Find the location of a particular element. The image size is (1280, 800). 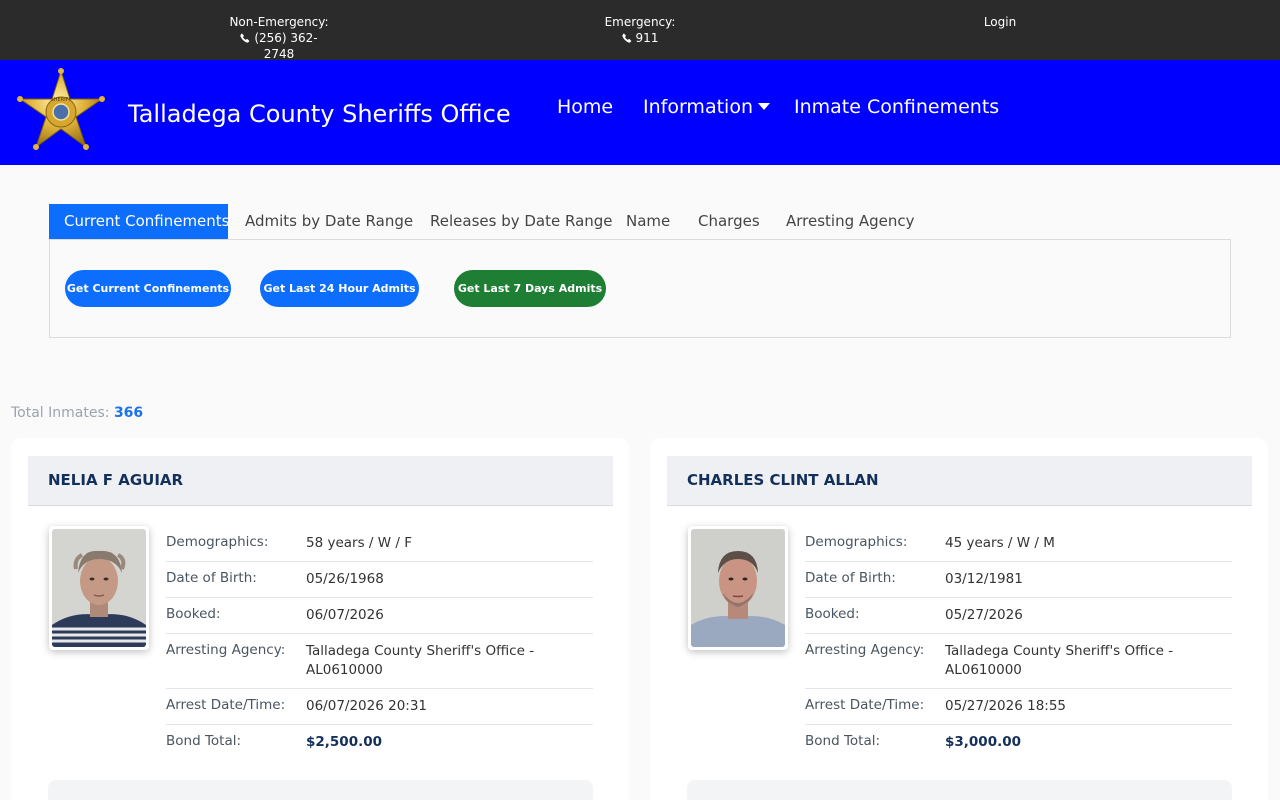

tab-charges: Charges is located at coordinates (729, 221).